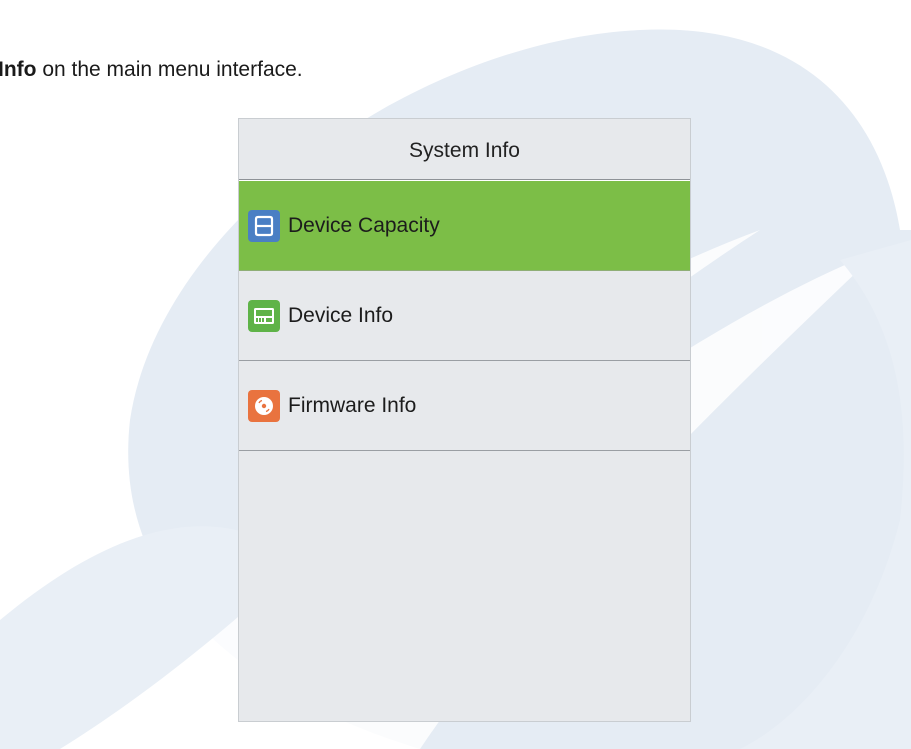  I want to click on menu-item-label: Device Capacity, so click(364, 225).